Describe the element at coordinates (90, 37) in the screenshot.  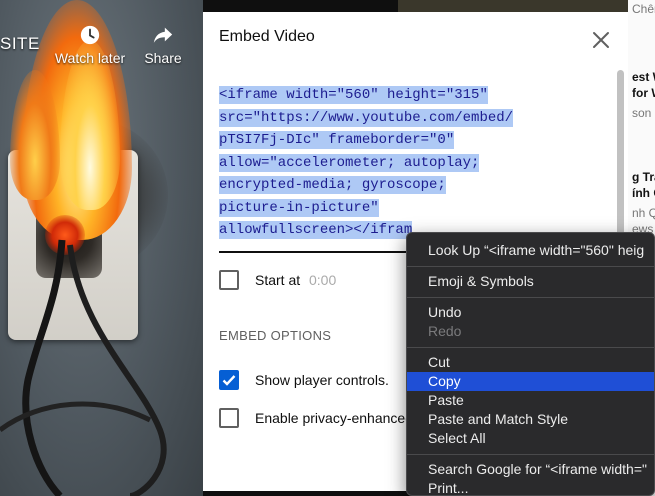
I see `clock-icon` at that location.